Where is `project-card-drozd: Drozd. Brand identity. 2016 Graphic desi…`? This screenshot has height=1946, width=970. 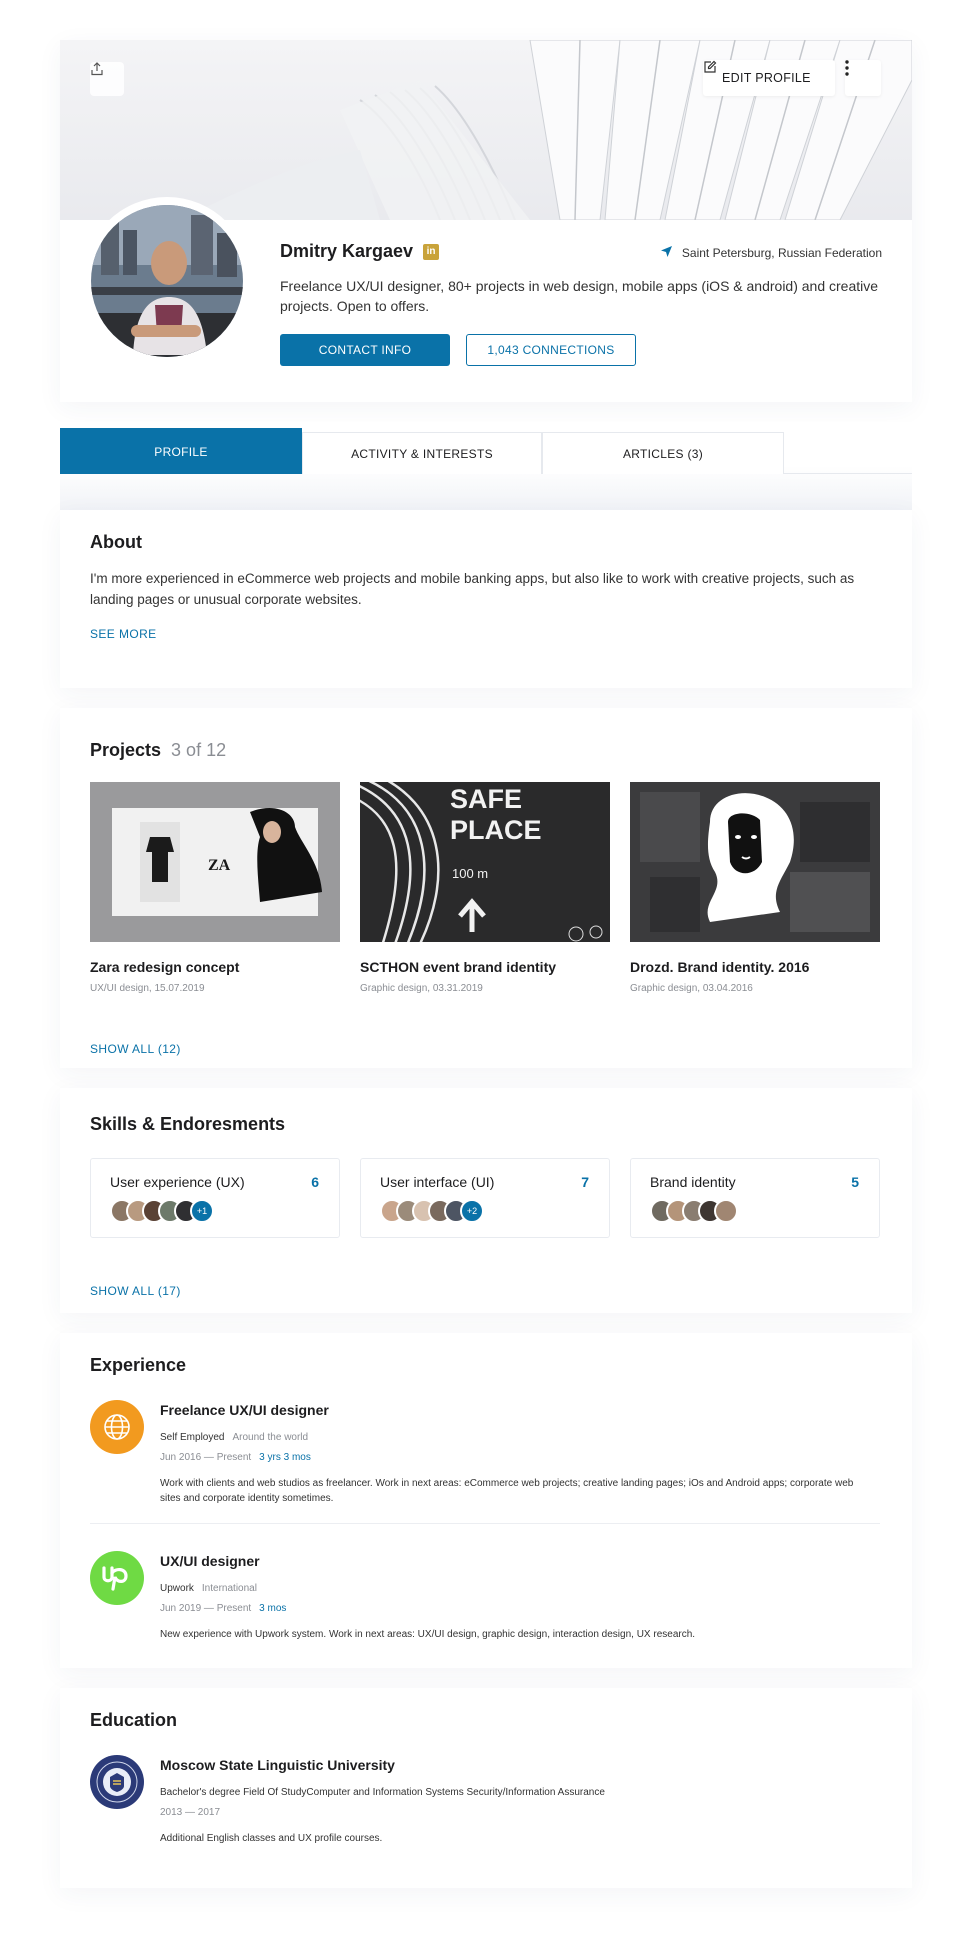 project-card-drozd: Drozd. Brand identity. 2016 Graphic desi… is located at coordinates (755, 888).